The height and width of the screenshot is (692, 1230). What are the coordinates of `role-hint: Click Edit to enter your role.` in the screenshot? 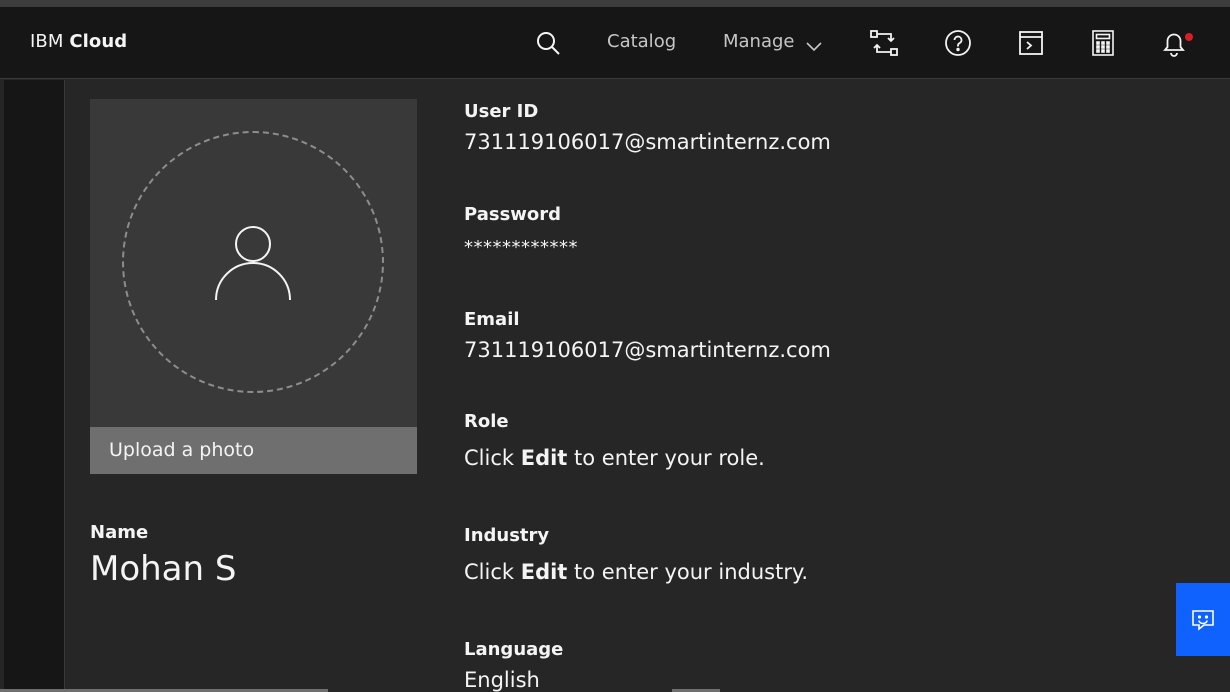 It's located at (614, 458).